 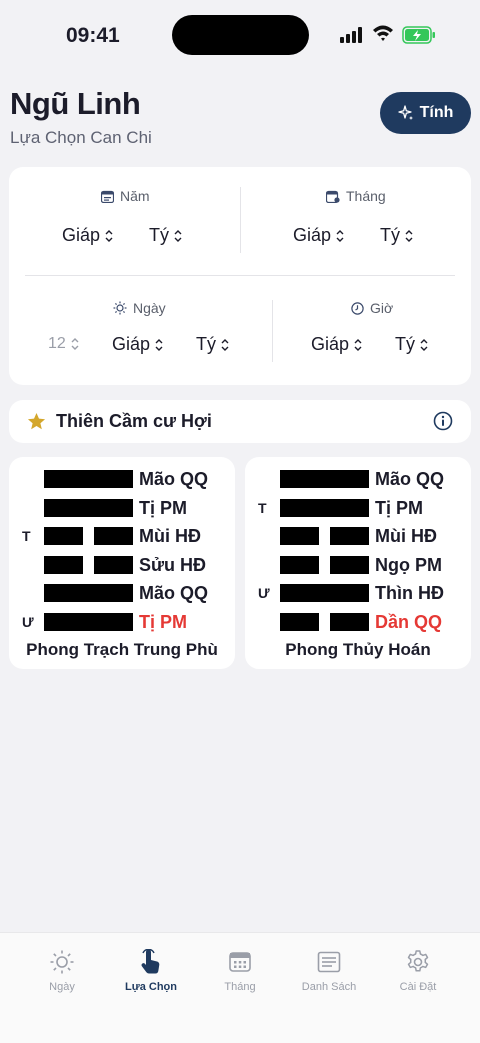 What do you see at coordinates (173, 564) in the screenshot?
I see `line-label: Sửu HĐ` at bounding box center [173, 564].